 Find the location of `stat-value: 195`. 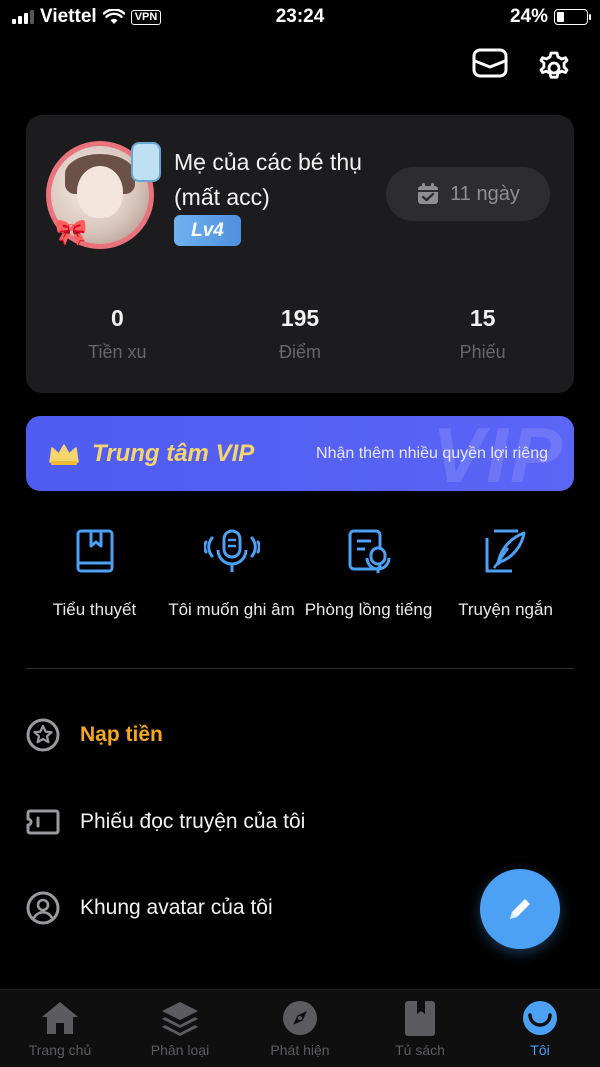

stat-value: 195 is located at coordinates (300, 318).